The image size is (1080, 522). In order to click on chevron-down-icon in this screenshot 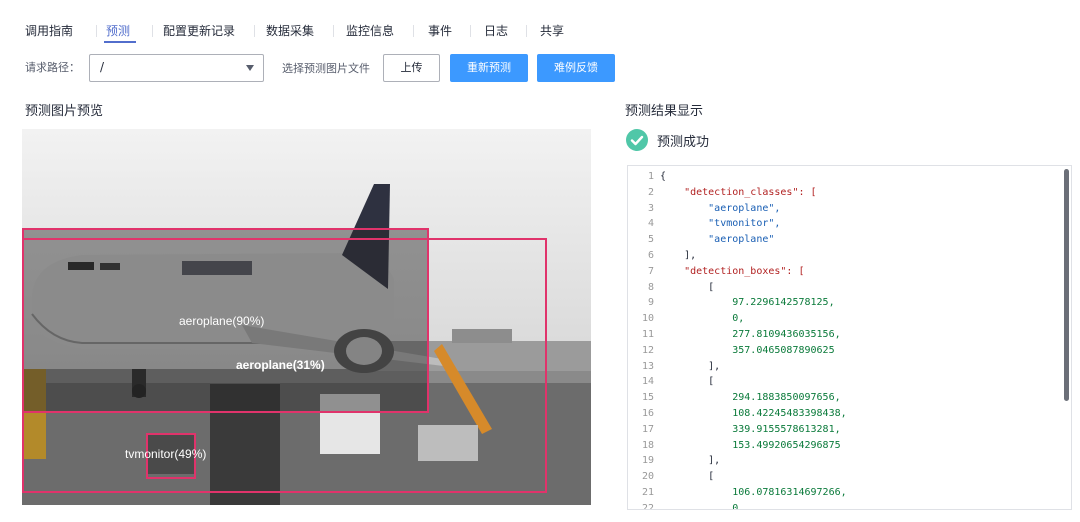, I will do `click(250, 68)`.